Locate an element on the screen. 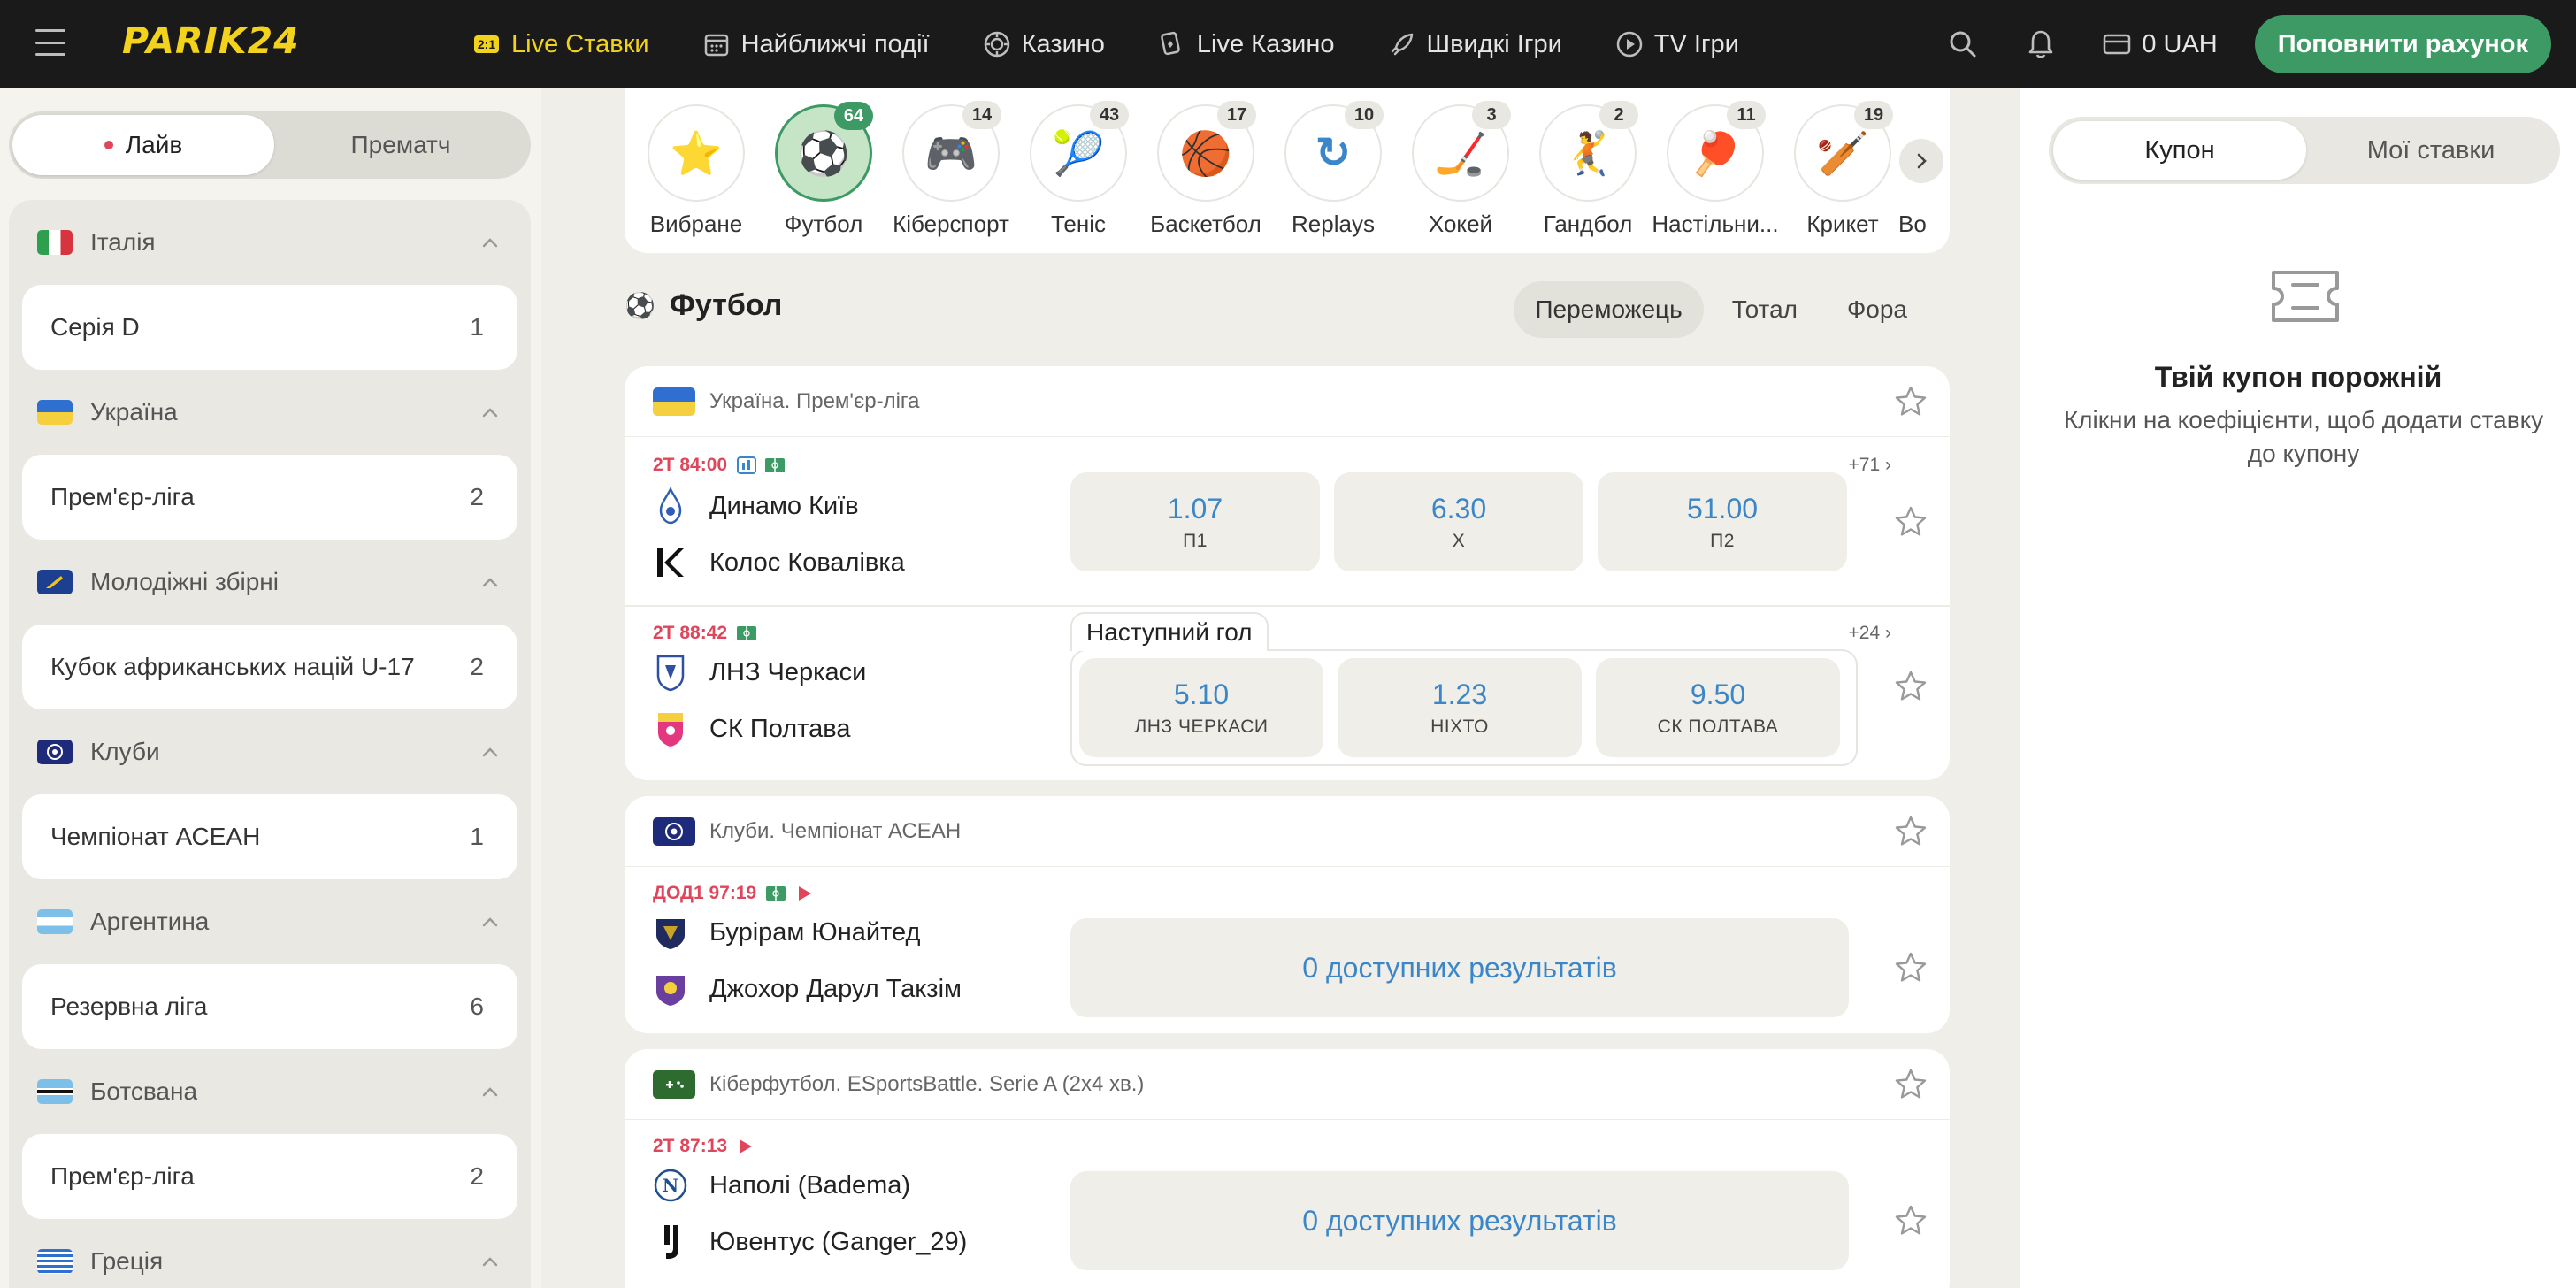 The width and height of the screenshot is (2576, 1288). menu-icon is located at coordinates (50, 42).